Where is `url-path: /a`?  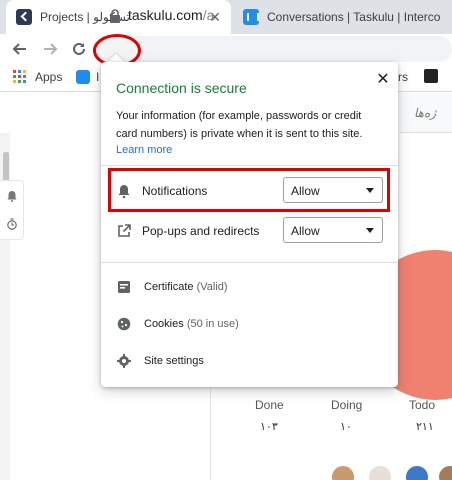 url-path: /a is located at coordinates (208, 15).